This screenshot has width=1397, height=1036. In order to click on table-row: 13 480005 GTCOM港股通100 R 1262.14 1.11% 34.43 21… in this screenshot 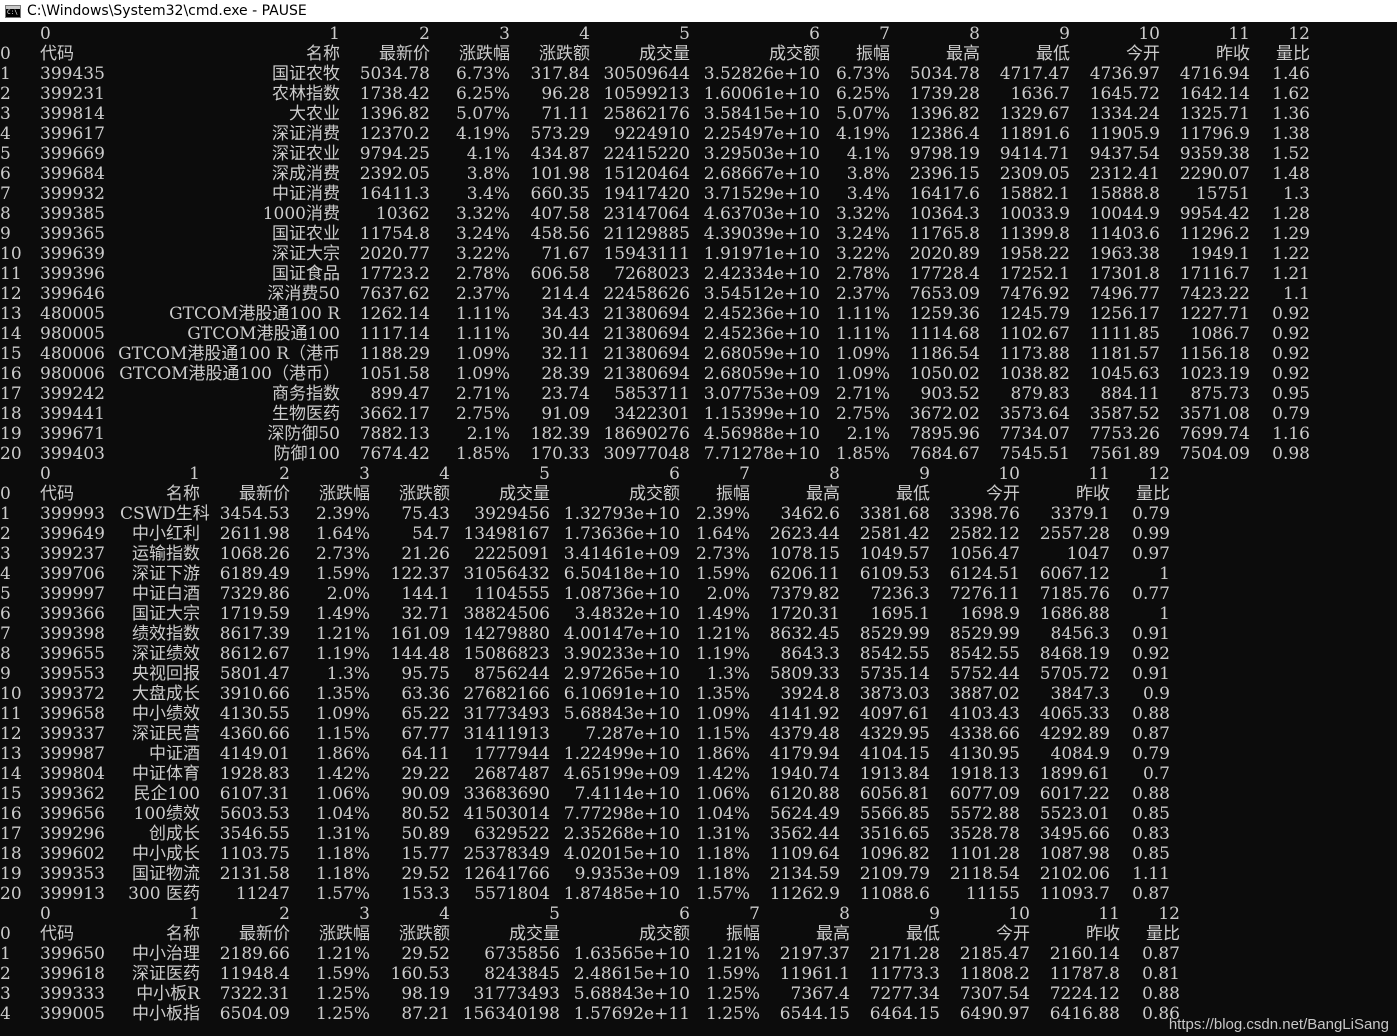, I will do `click(698, 314)`.